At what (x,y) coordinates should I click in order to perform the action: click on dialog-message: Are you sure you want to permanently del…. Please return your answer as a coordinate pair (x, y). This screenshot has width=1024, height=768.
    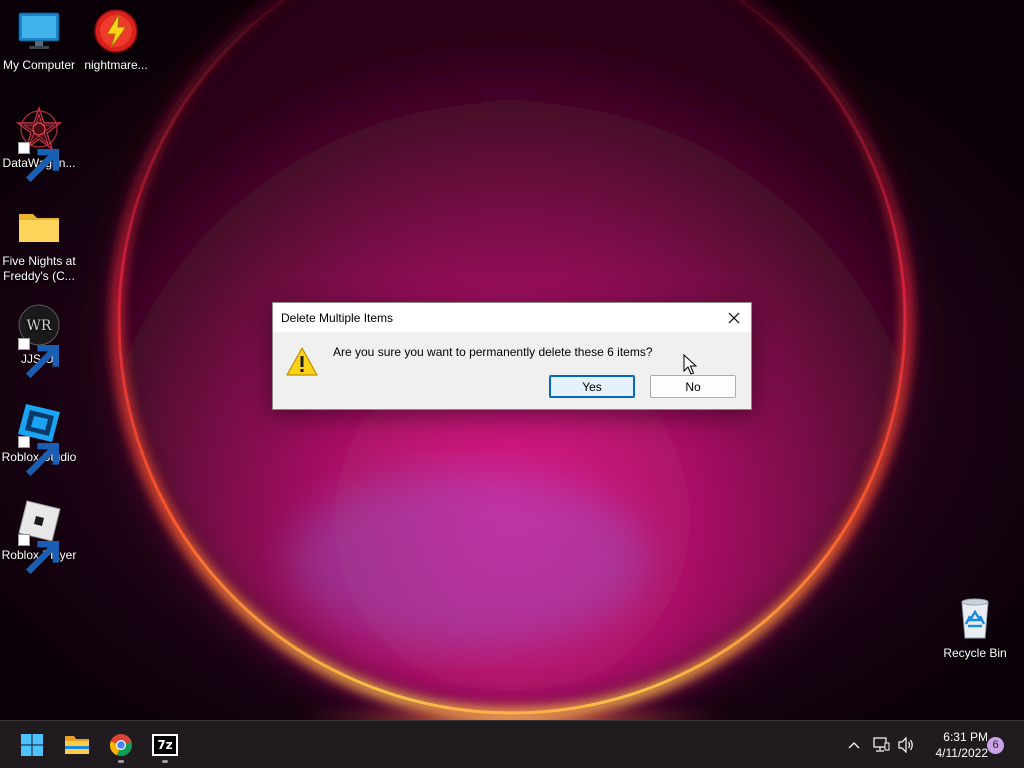
    Looking at the image, I should click on (493, 352).